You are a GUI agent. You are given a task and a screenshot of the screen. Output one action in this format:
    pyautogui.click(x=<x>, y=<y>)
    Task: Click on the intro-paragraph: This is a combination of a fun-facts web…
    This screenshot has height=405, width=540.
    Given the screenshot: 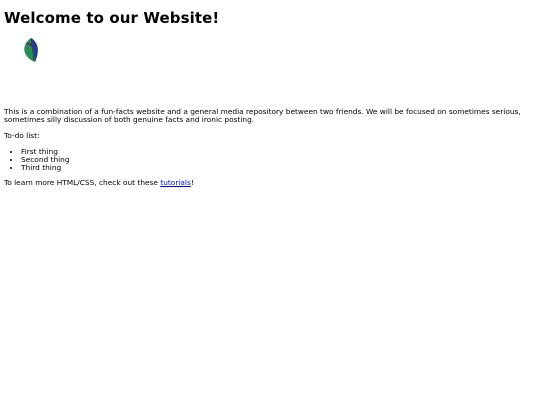 What is the action you would take?
    pyautogui.click(x=262, y=115)
    